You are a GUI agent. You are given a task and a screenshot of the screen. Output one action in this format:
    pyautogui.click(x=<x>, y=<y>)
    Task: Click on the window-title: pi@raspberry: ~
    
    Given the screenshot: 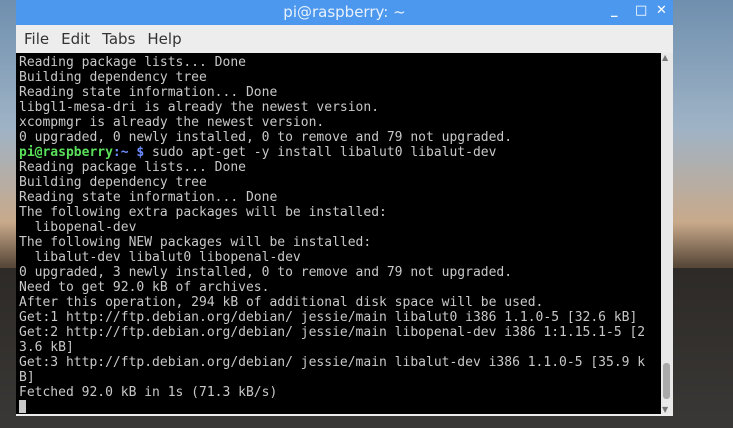 What is the action you would take?
    pyautogui.click(x=344, y=12)
    